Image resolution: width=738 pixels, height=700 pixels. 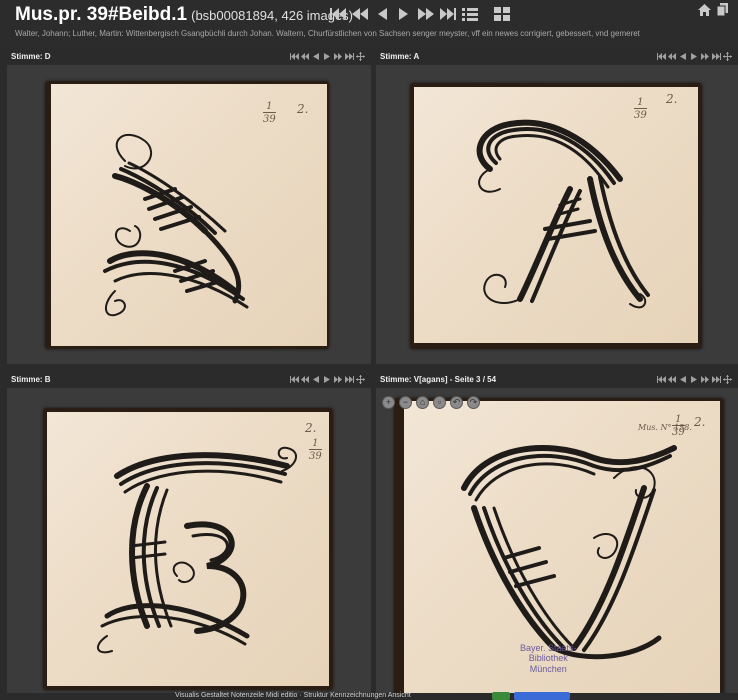 What do you see at coordinates (189, 379) in the screenshot?
I see `panel-header: Stimme: B` at bounding box center [189, 379].